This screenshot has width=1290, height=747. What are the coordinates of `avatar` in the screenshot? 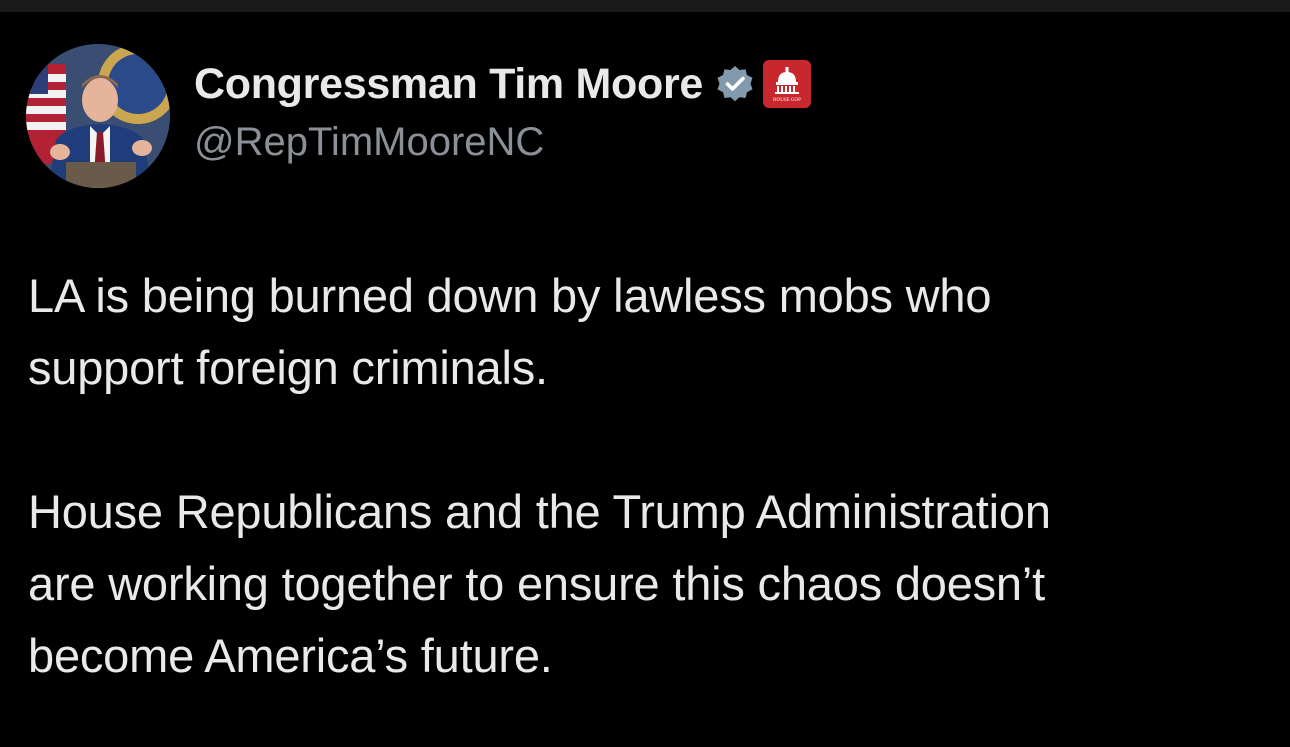 It's located at (98, 116).